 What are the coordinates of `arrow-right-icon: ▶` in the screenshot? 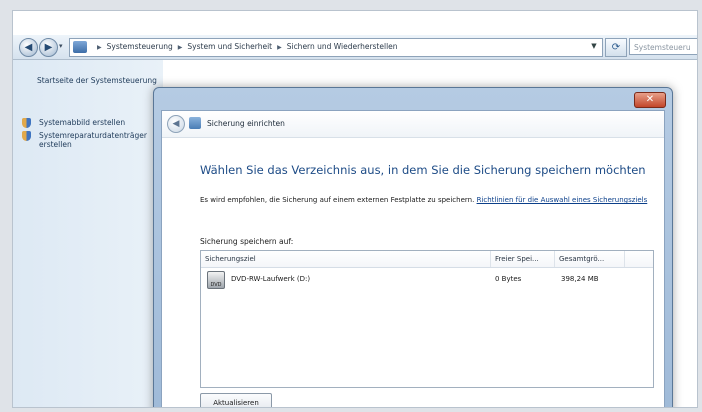 It's located at (48, 47).